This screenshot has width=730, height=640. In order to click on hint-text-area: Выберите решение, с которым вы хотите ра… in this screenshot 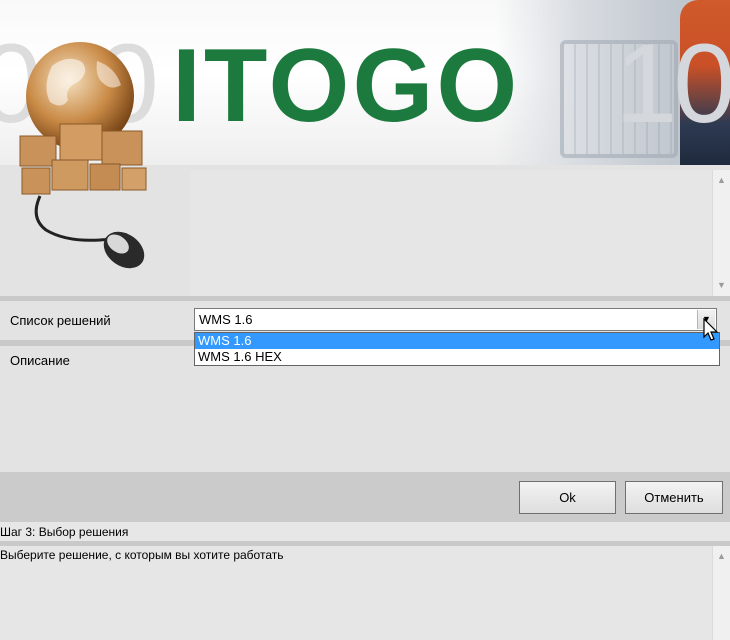, I will do `click(365, 593)`.